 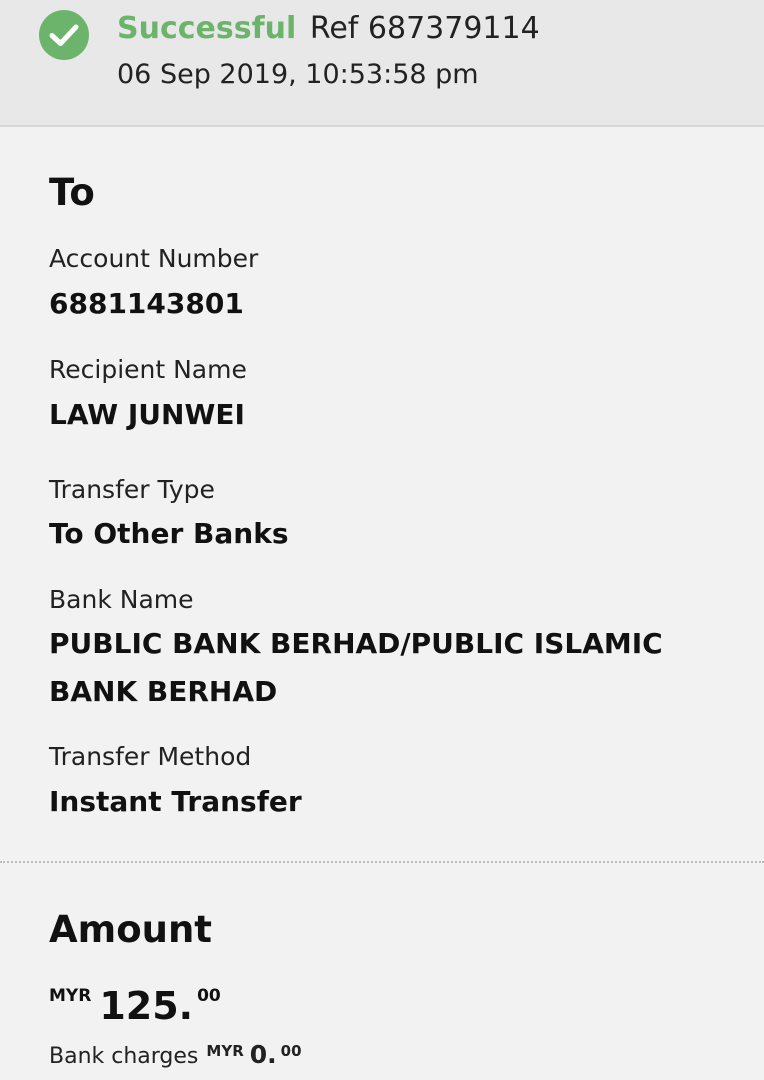 I want to click on transfer-type-label: Transfer Type, so click(x=132, y=489).